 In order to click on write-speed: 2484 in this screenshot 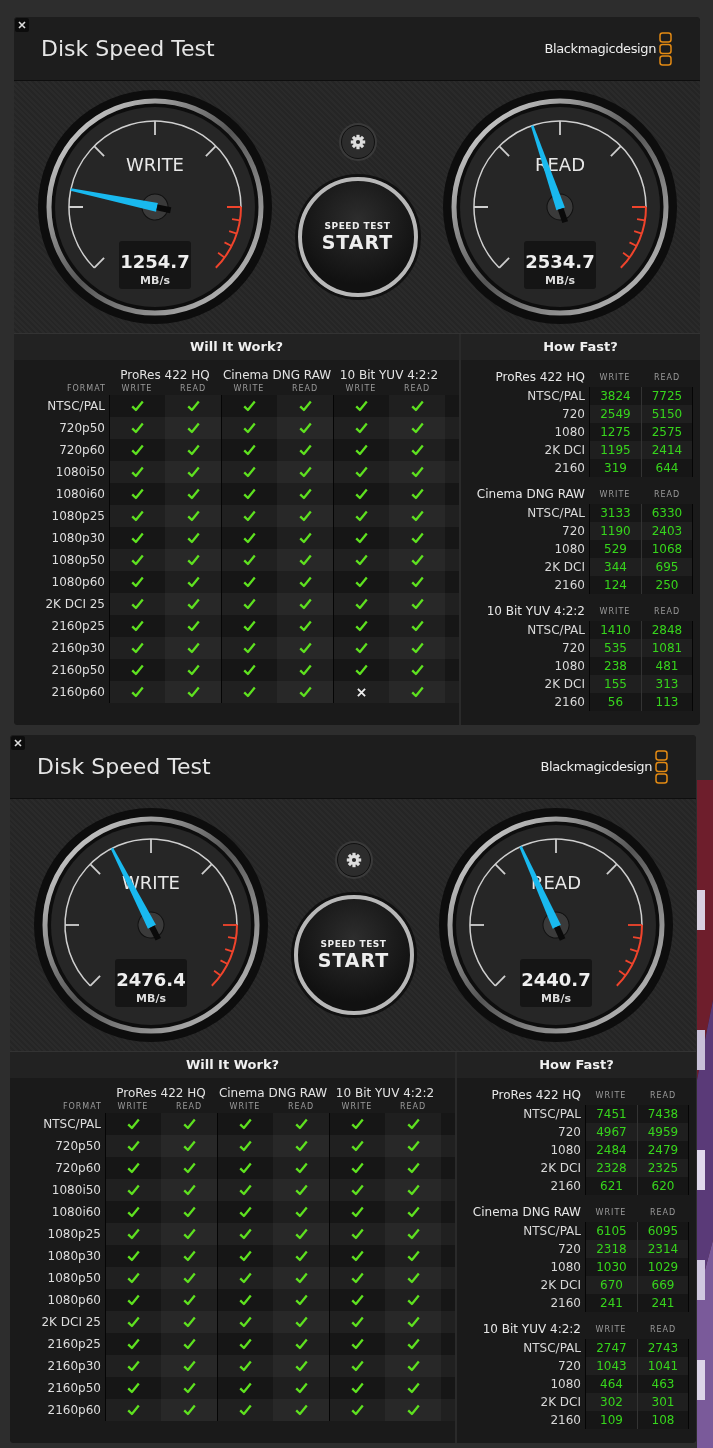, I will do `click(611, 1150)`.